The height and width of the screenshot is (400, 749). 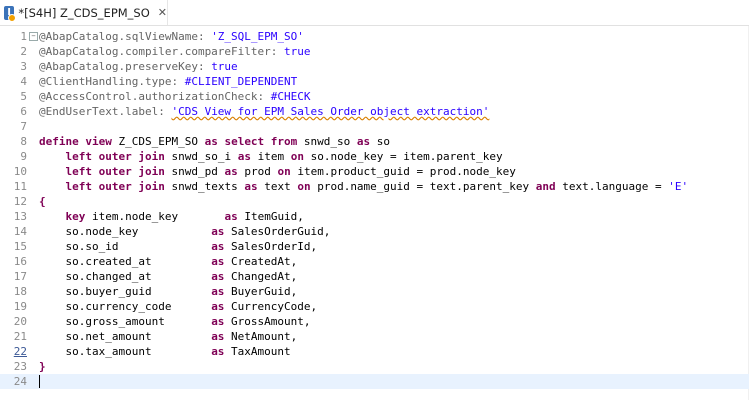 What do you see at coordinates (12, 17) in the screenshot?
I see `cds-file-icon-badge` at bounding box center [12, 17].